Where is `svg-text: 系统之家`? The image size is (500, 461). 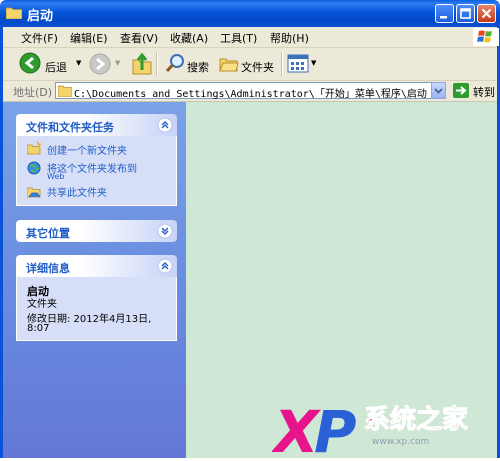
svg-text: 系统之家 is located at coordinates (416, 419).